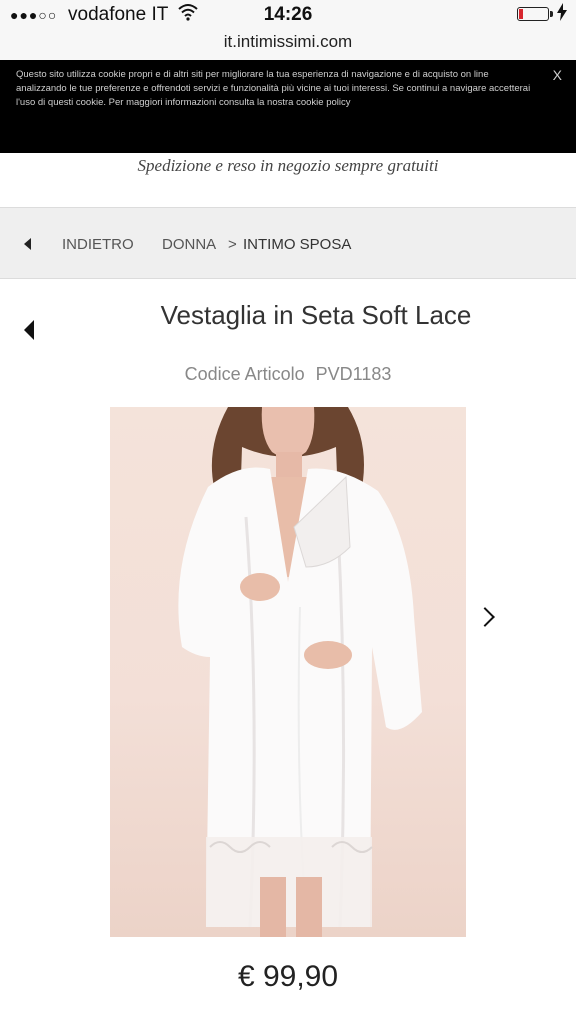 The height and width of the screenshot is (1024, 576). I want to click on product-code-value: PVD1183, so click(353, 374).